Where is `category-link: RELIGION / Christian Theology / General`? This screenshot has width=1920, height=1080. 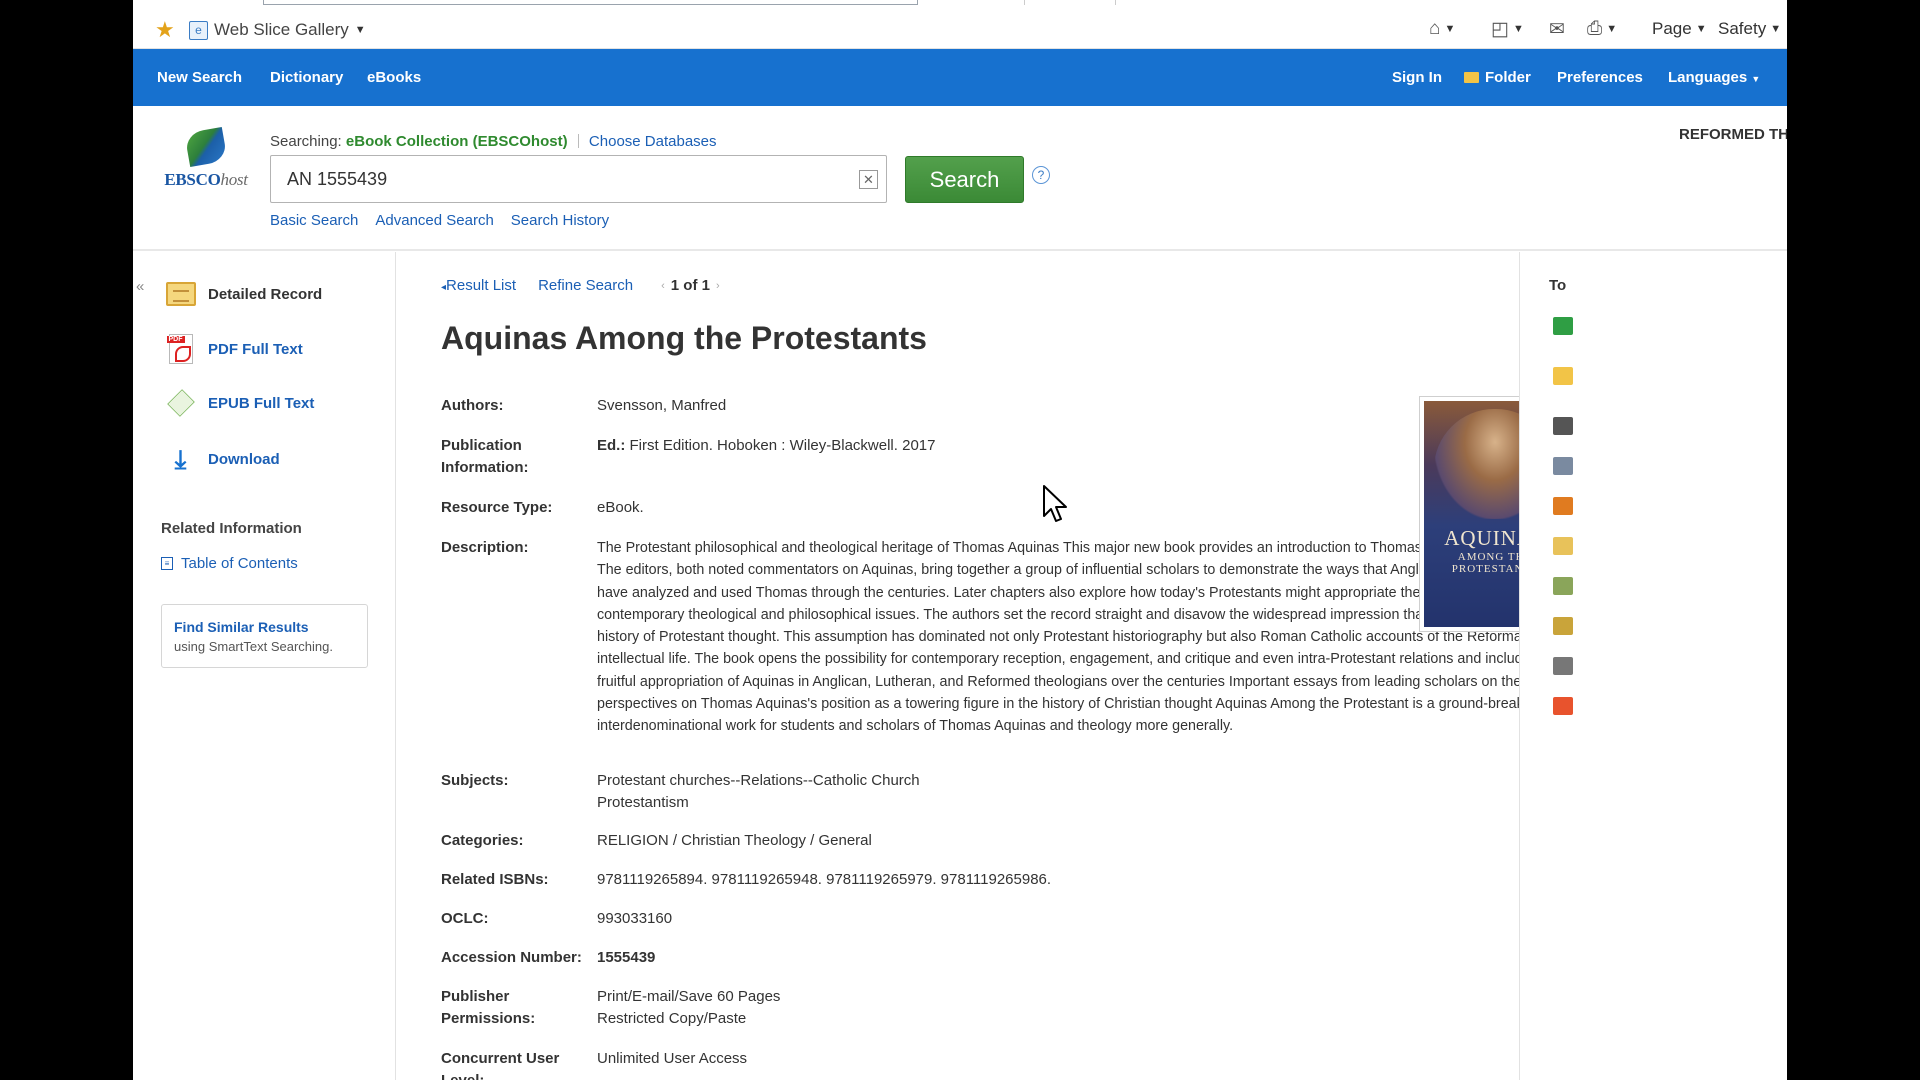
category-link: RELIGION / Christian Theology / General is located at coordinates (734, 841).